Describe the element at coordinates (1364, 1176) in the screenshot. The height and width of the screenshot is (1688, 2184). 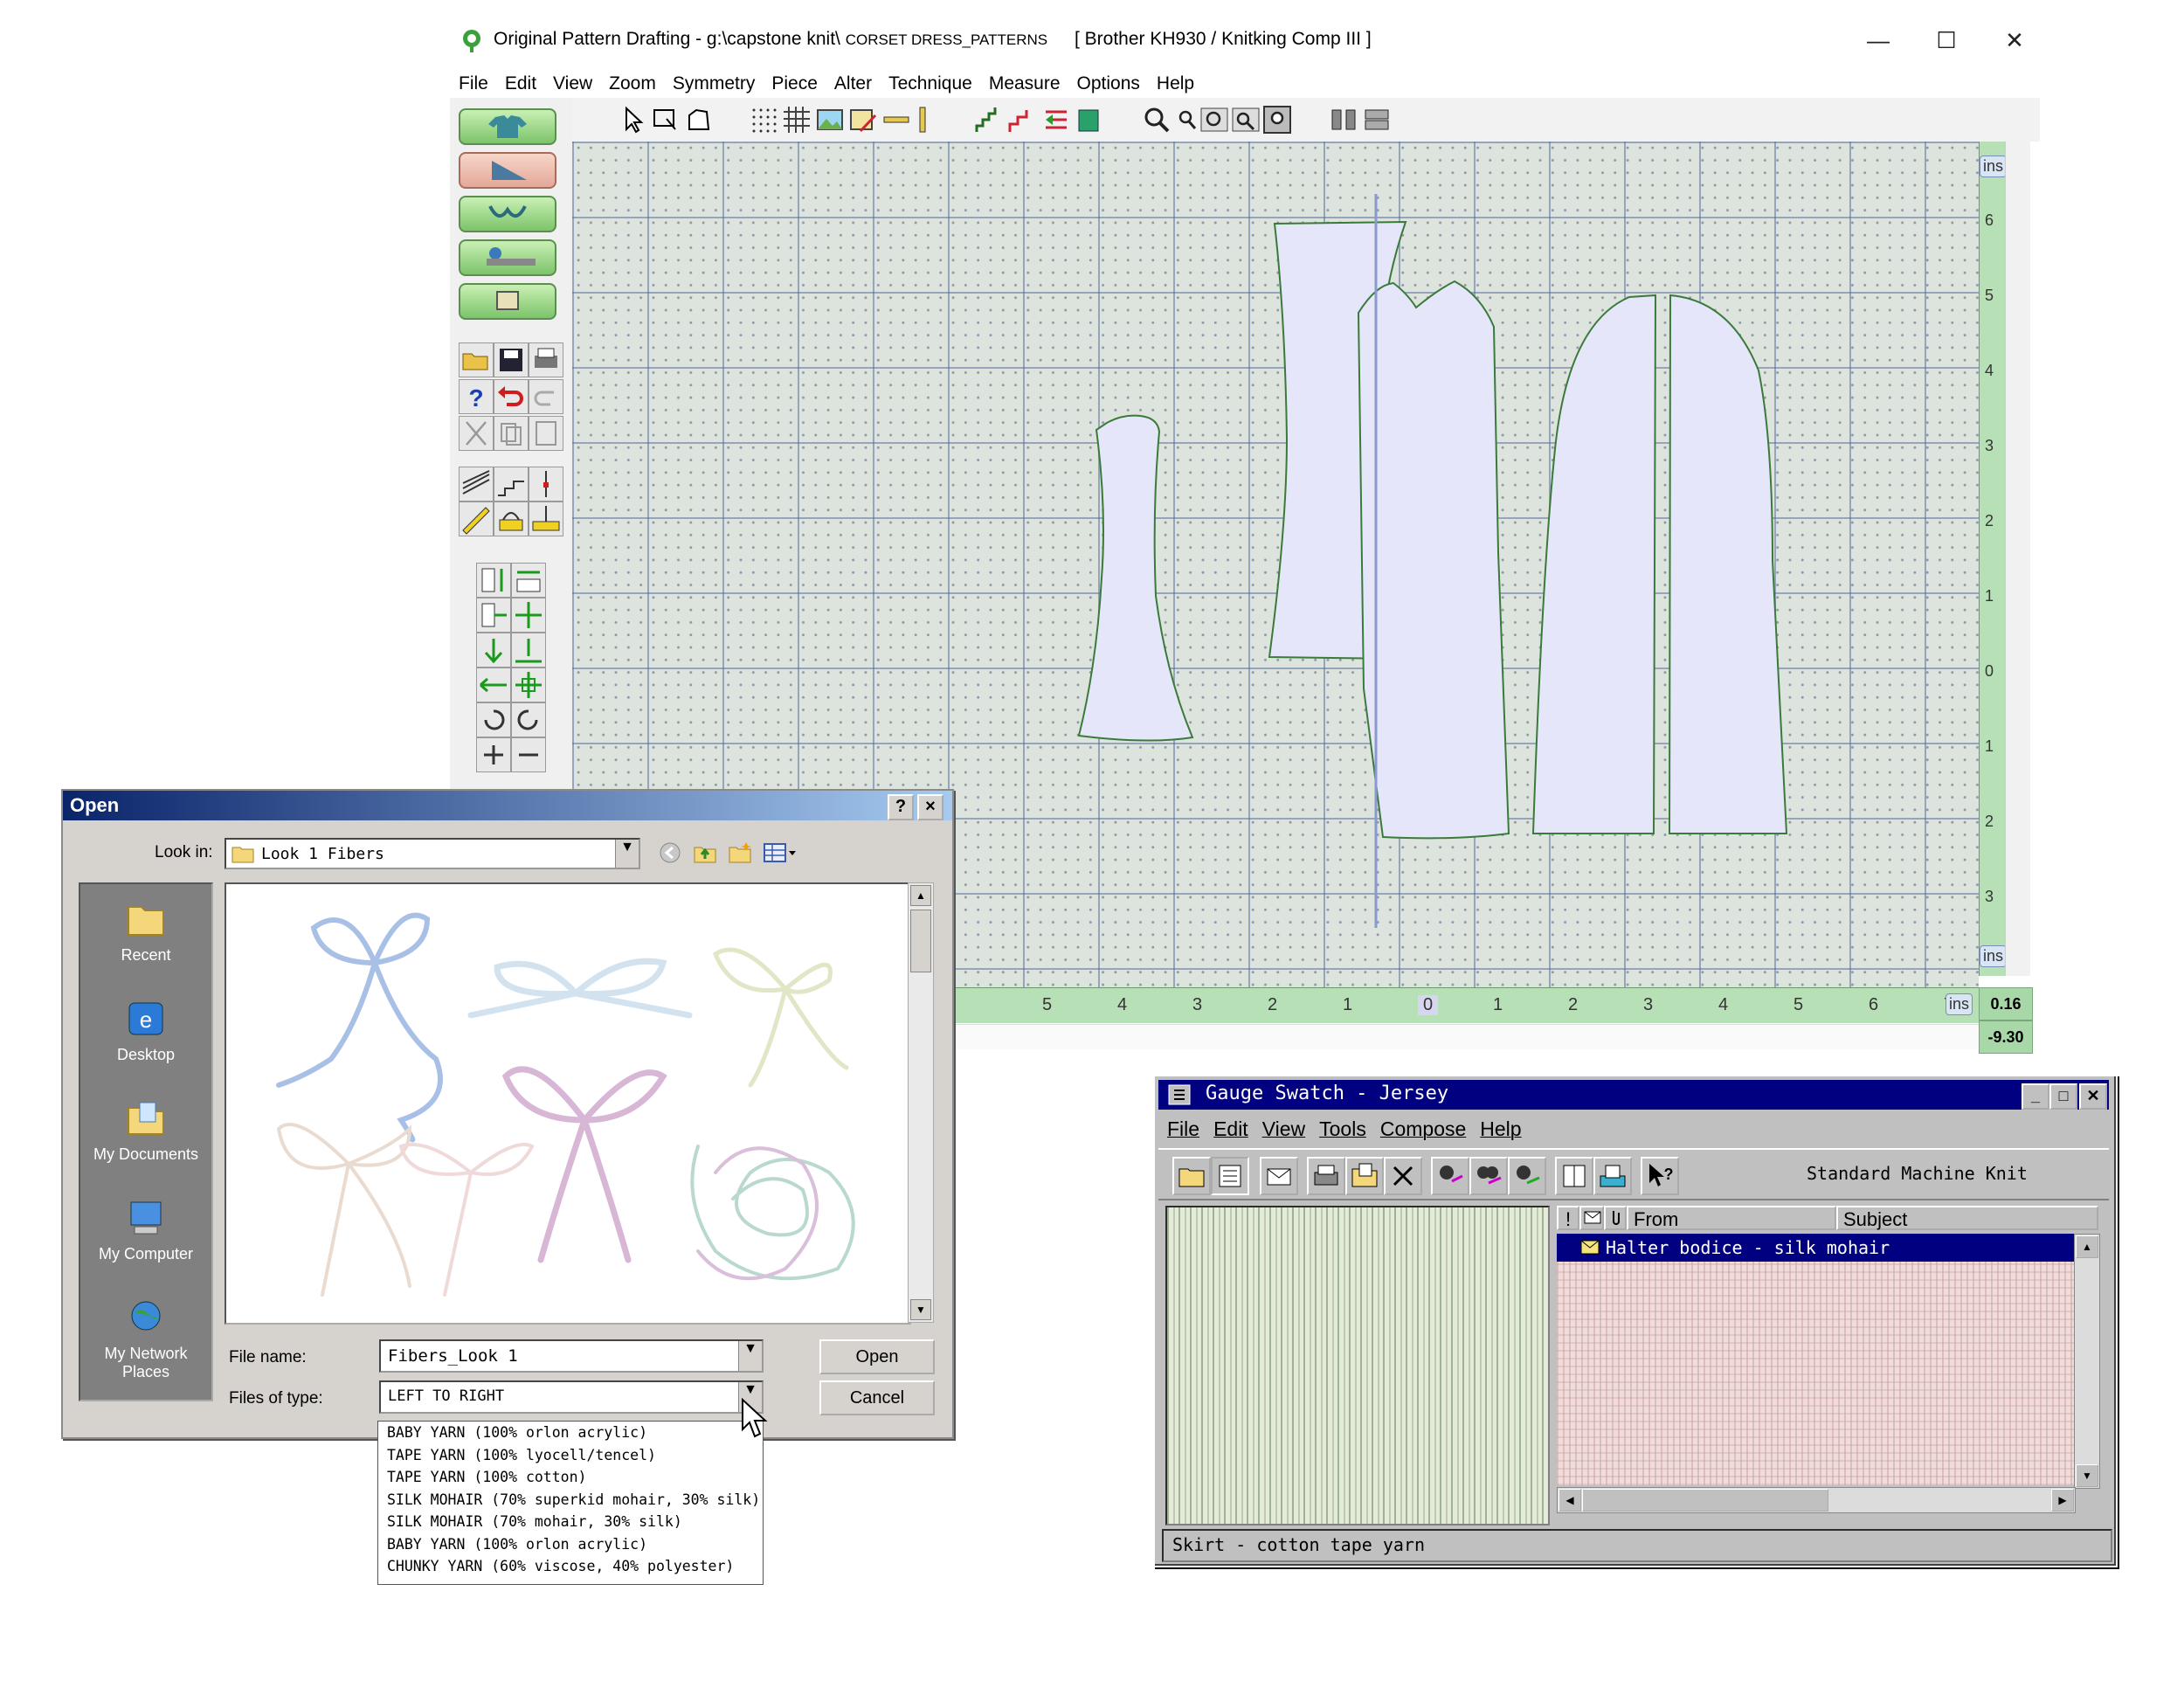
I see `move-to-folder-icon` at that location.